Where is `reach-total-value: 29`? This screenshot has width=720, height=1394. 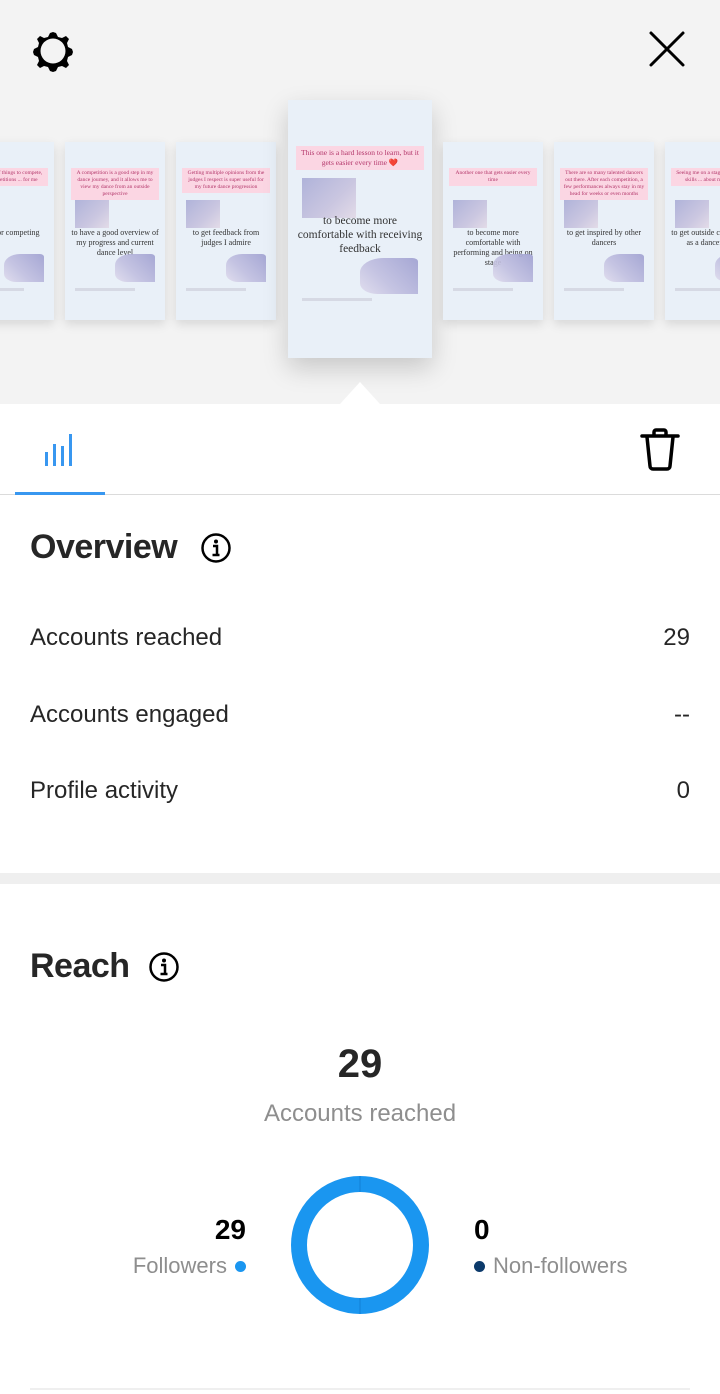 reach-total-value: 29 is located at coordinates (360, 1064).